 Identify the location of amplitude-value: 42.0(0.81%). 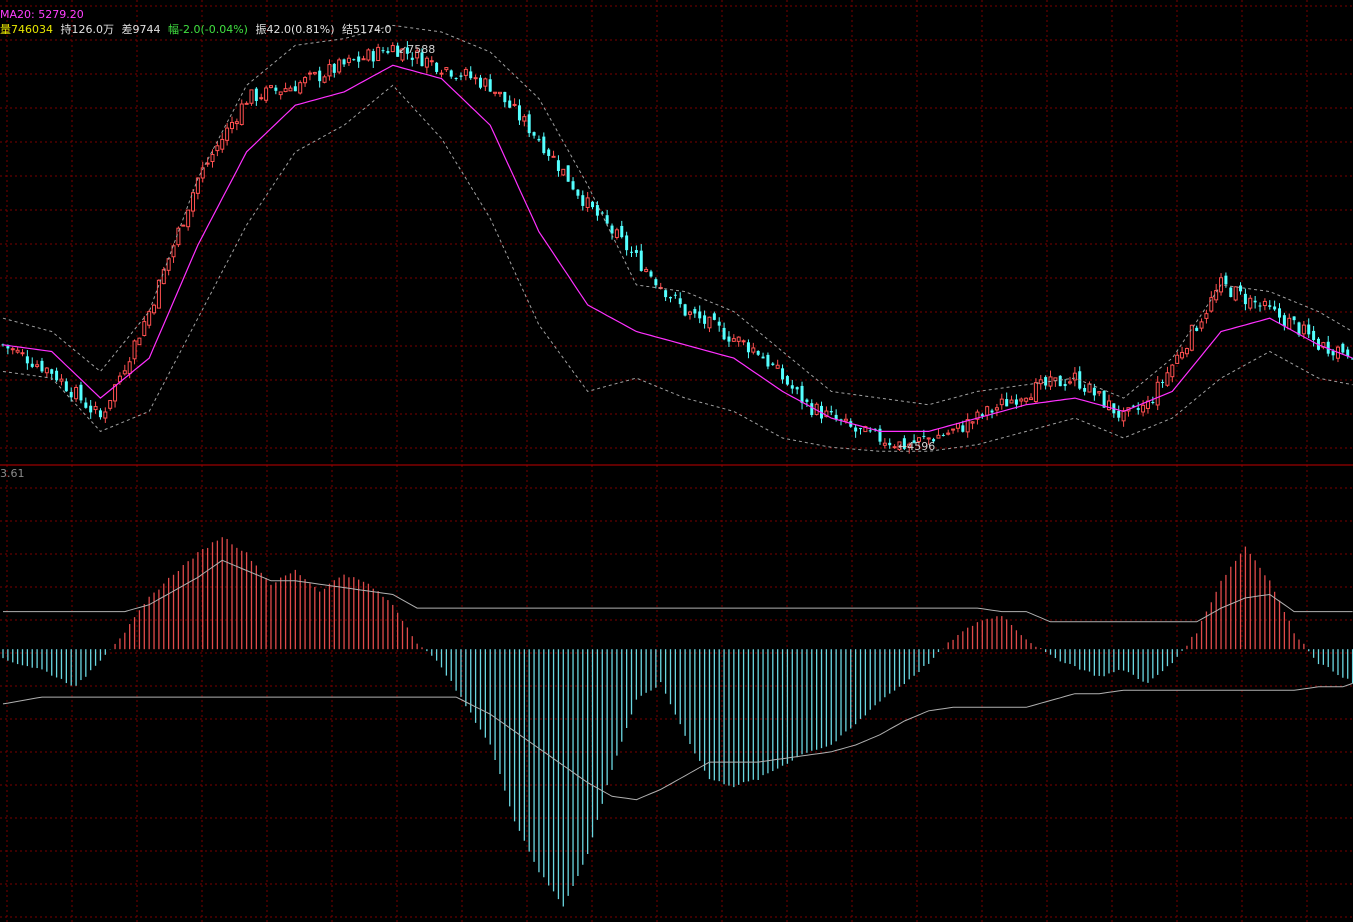
(300, 29).